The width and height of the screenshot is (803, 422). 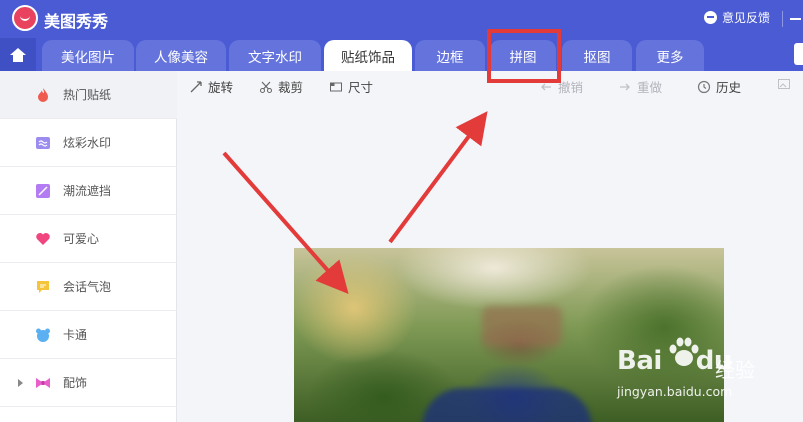 I want to click on redo-arrow-icon, so click(x=625, y=86).